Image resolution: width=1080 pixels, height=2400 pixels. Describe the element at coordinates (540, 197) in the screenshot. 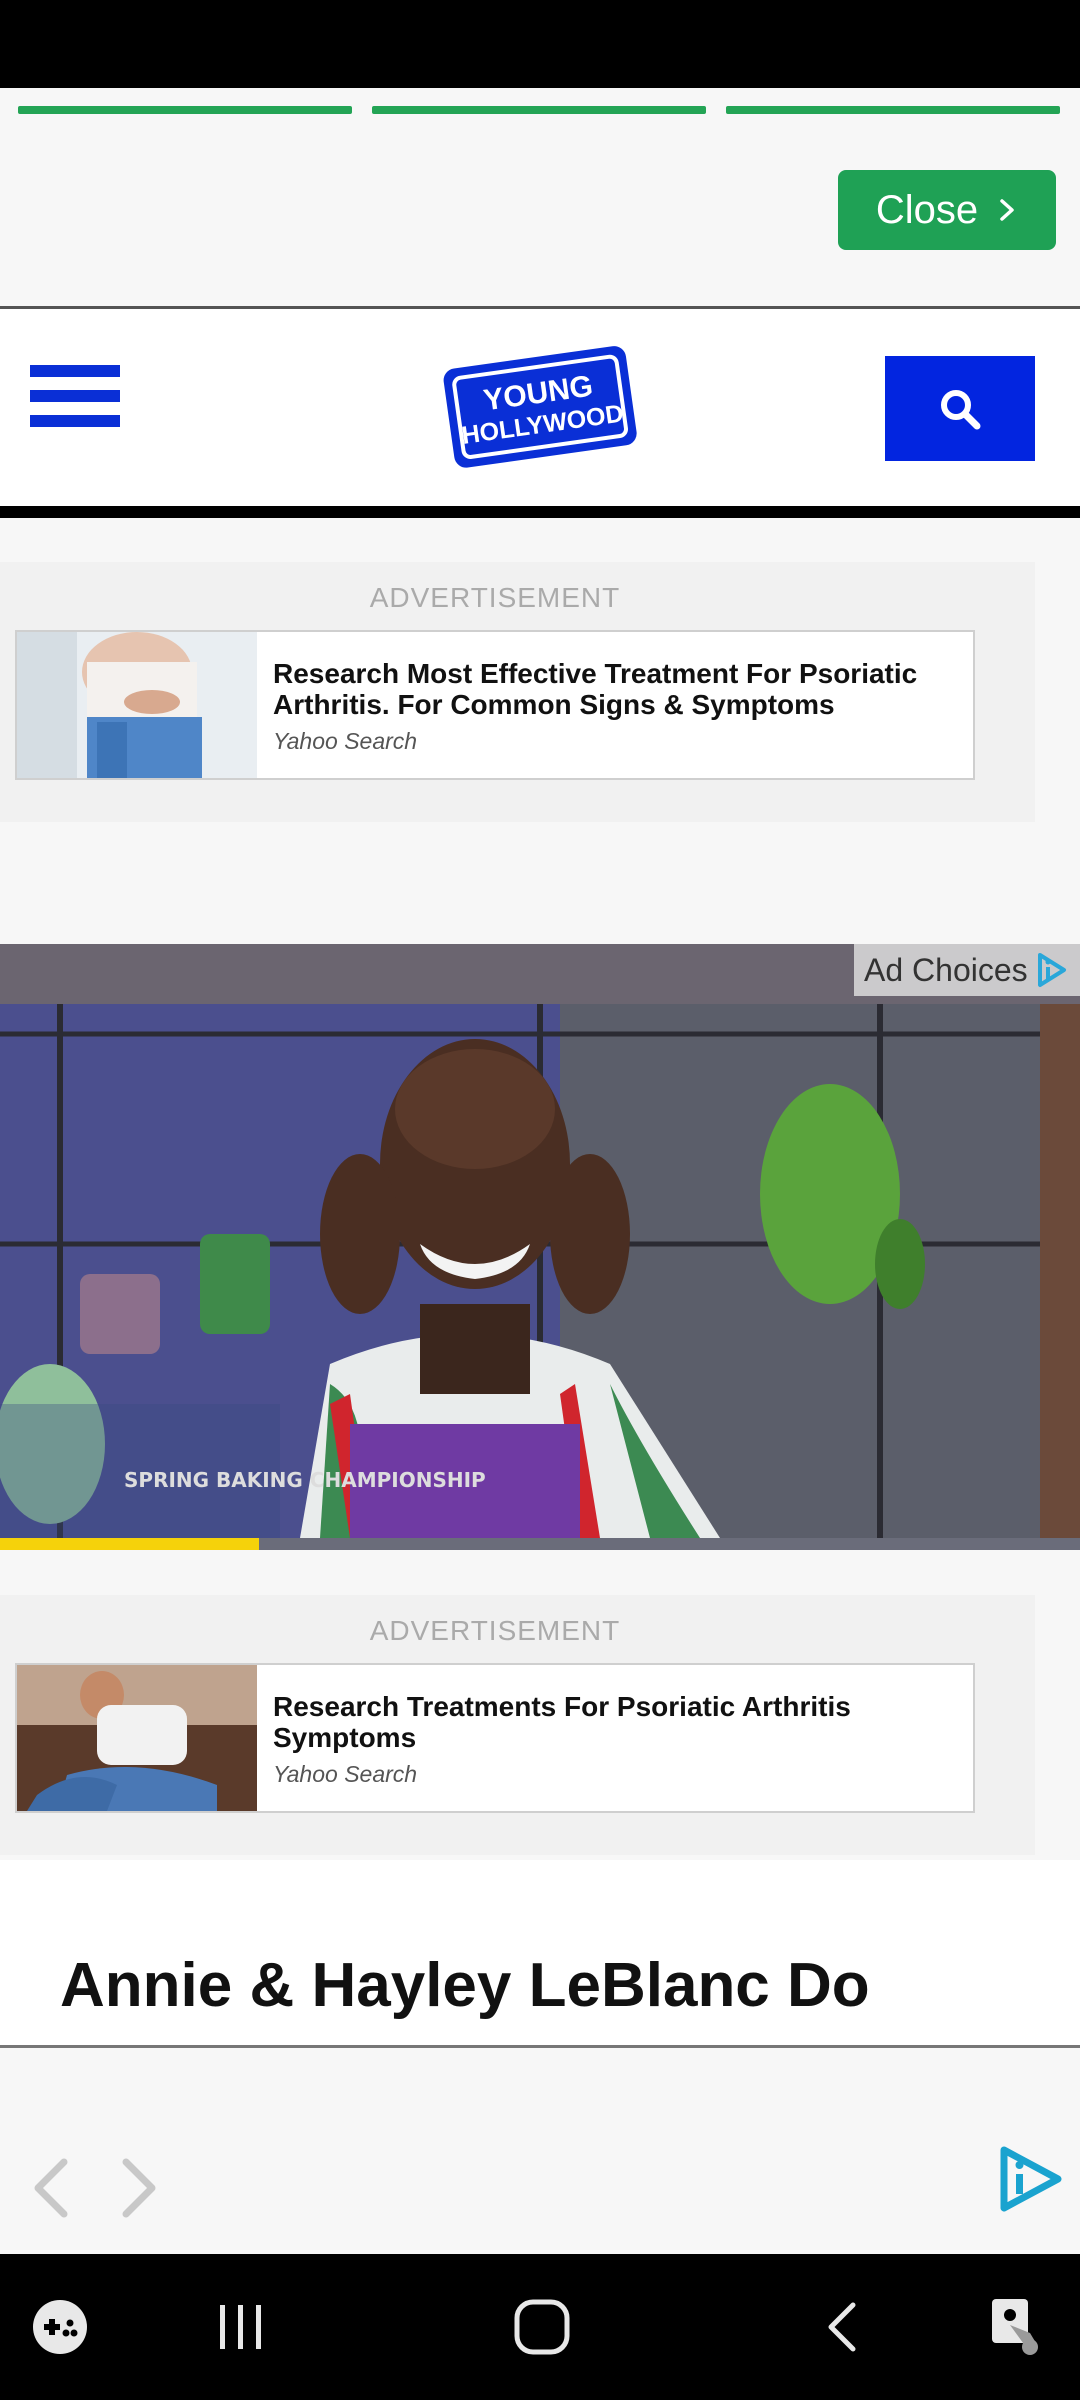

I see `stories-bar: Close` at that location.